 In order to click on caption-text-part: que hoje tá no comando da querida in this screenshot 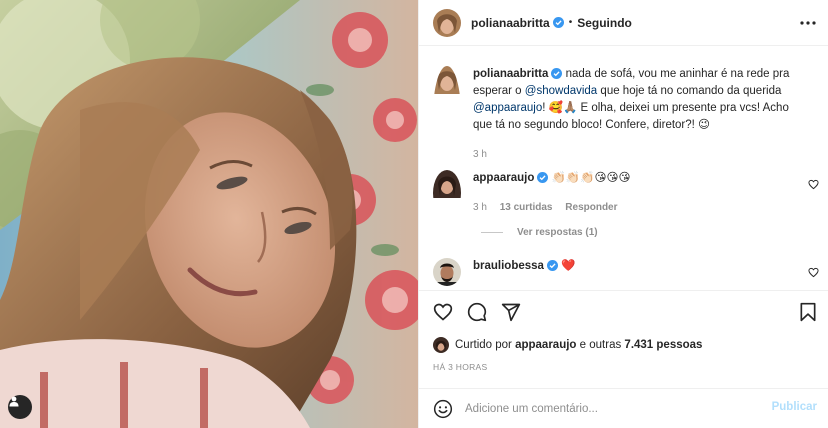, I will do `click(691, 91)`.